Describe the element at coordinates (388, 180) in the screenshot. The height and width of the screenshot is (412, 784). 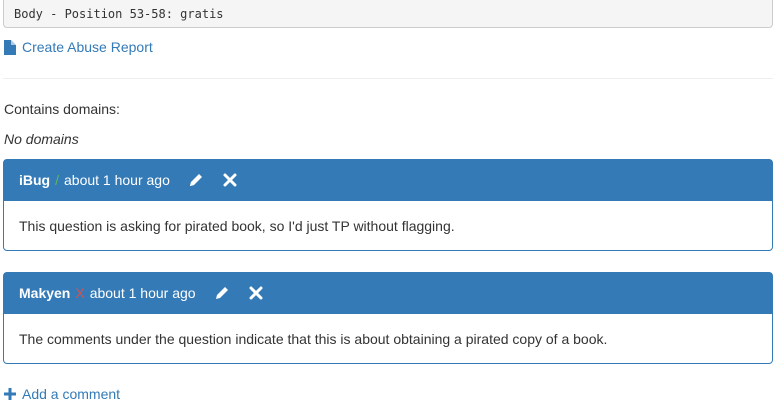
I see `comment-heading: iBug / about 1 hour ago` at that location.